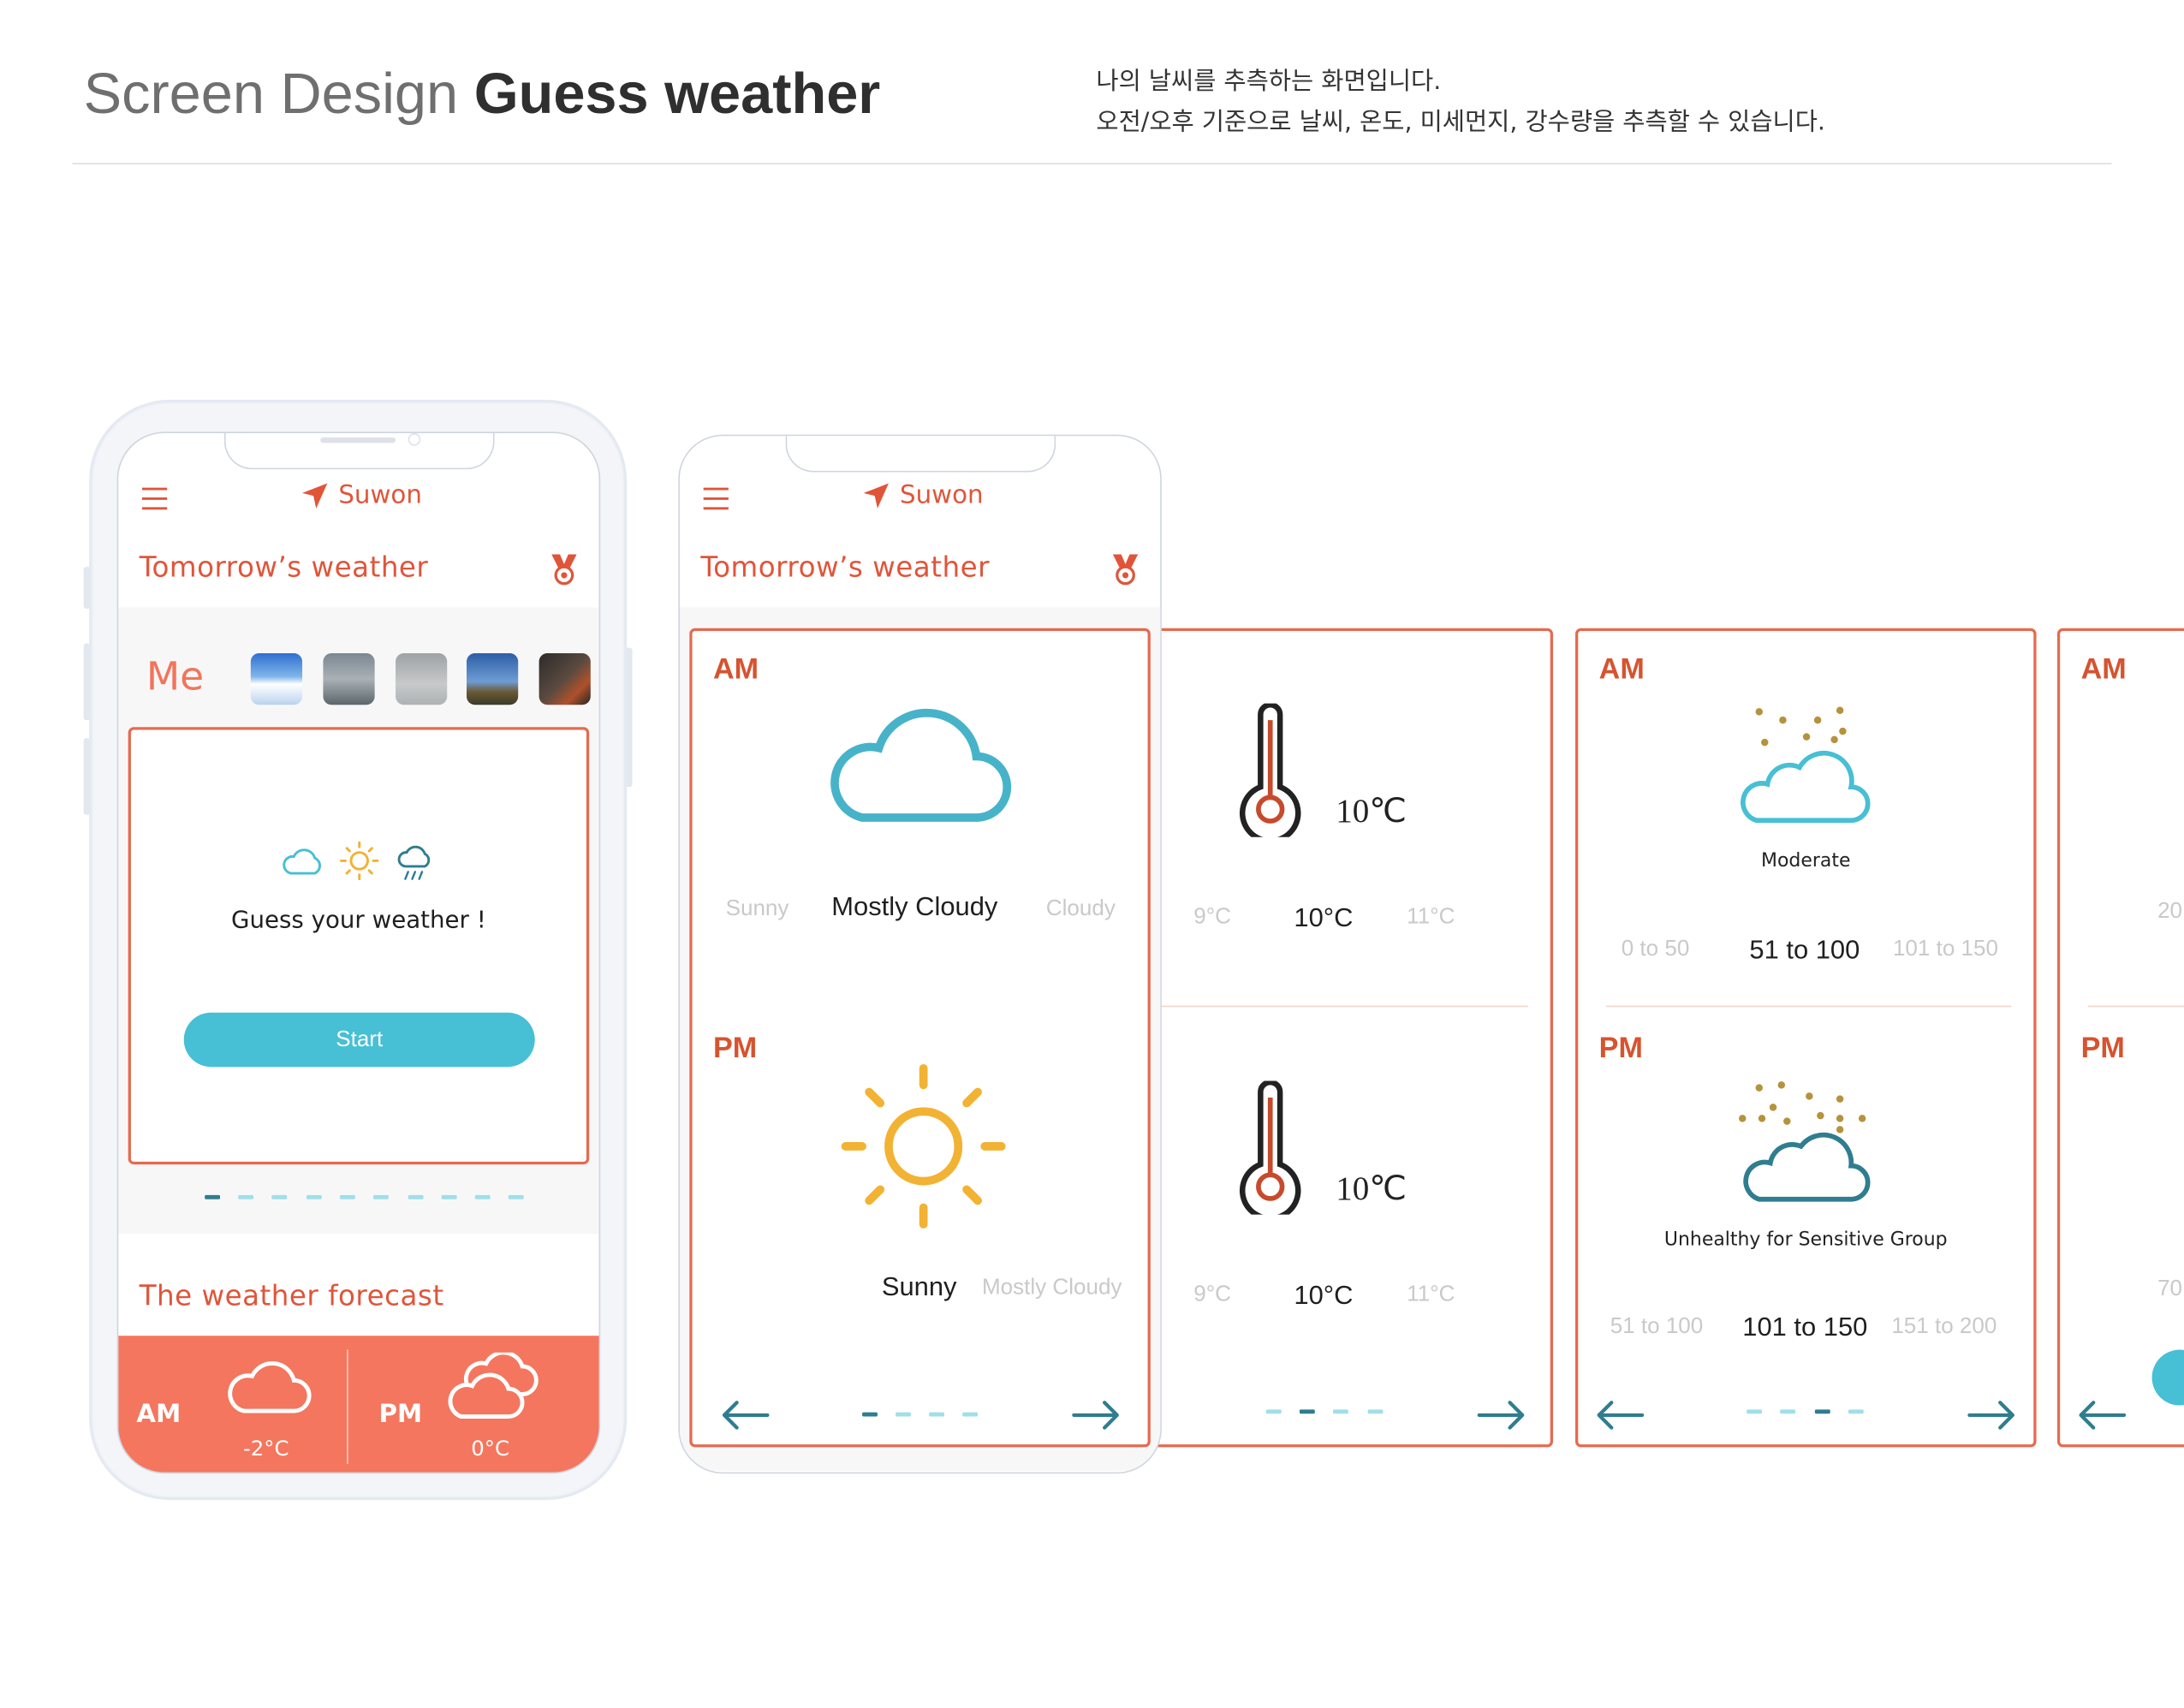 The width and height of the screenshot is (2184, 1708). What do you see at coordinates (1805, 1328) in the screenshot?
I see `pm-option-selected: 101 to 150` at bounding box center [1805, 1328].